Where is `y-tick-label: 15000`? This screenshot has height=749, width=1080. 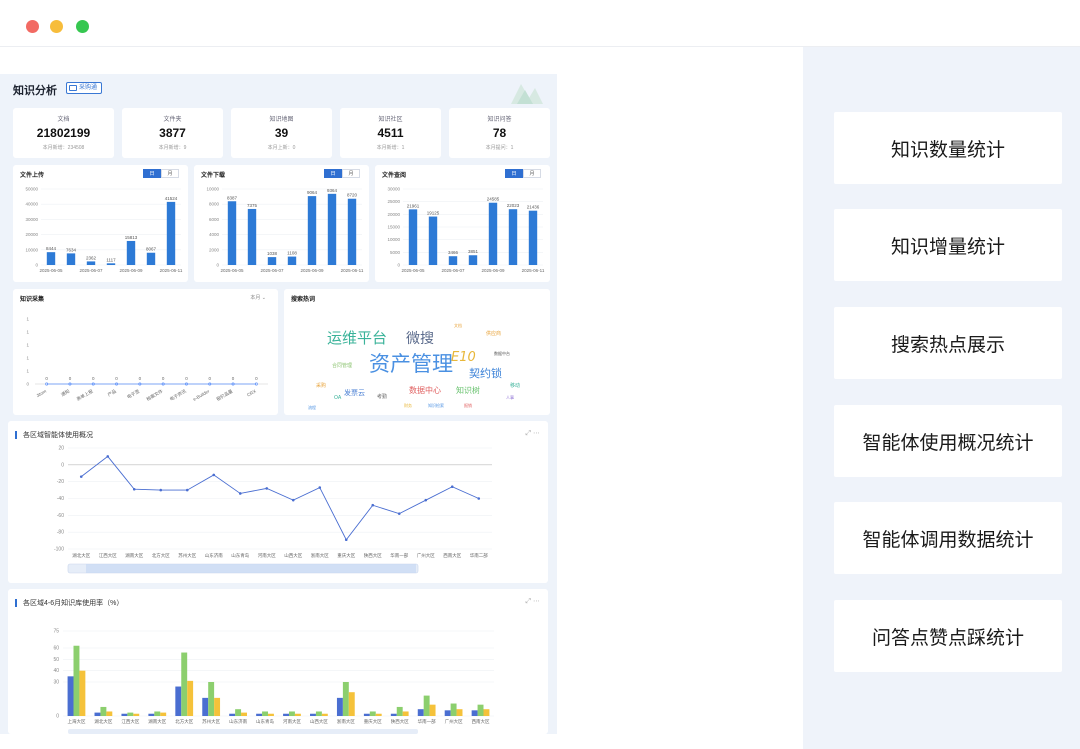 y-tick-label: 15000 is located at coordinates (393, 227).